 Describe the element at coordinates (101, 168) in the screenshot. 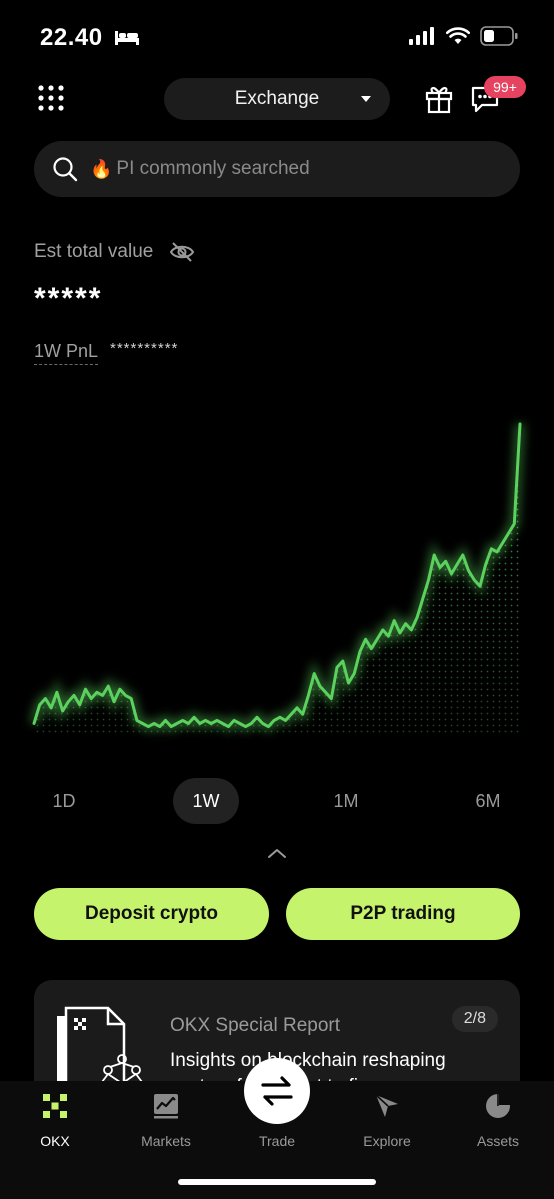

I see `fire-icon: 🔥` at that location.